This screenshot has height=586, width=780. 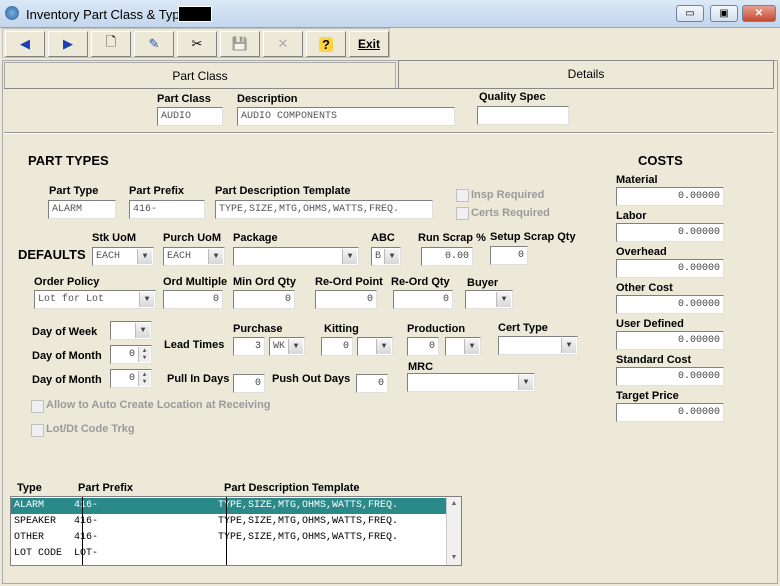 What do you see at coordinates (123, 256) in the screenshot?
I see `stk-uom-select: EACH ▼` at bounding box center [123, 256].